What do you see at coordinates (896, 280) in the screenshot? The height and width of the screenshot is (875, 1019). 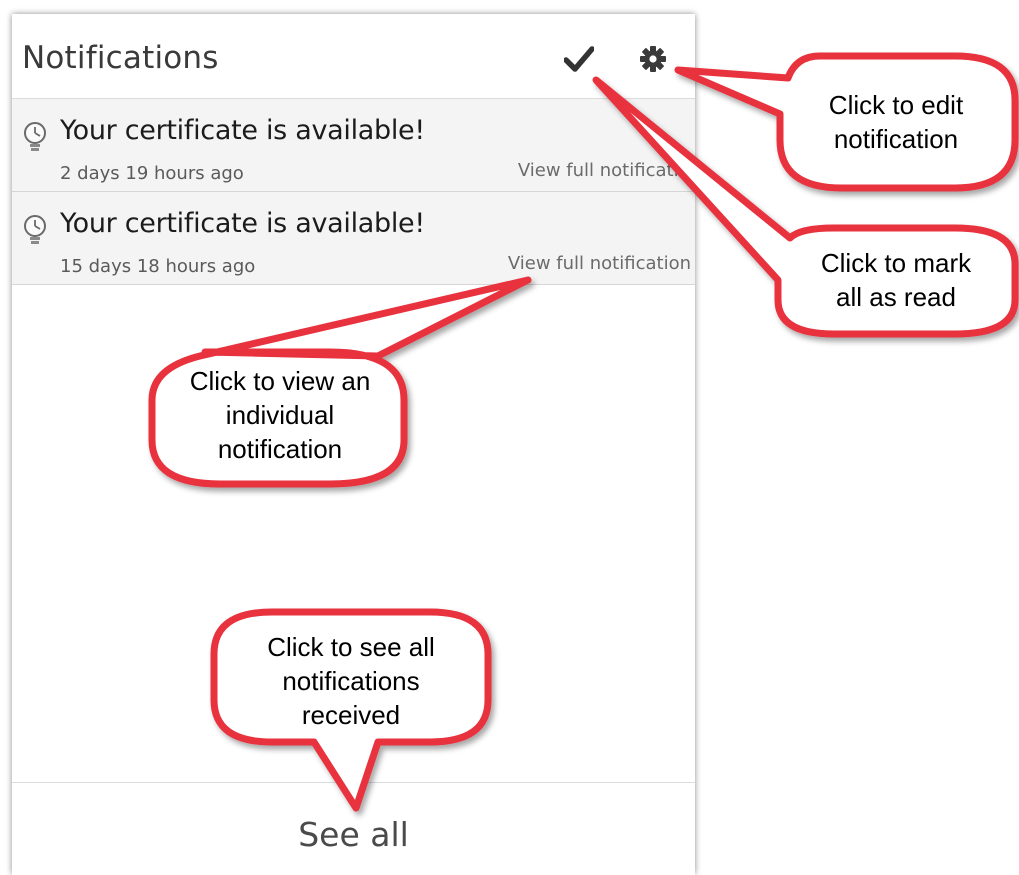 I see `callout-mark-read-text: Click to mark all as read` at bounding box center [896, 280].